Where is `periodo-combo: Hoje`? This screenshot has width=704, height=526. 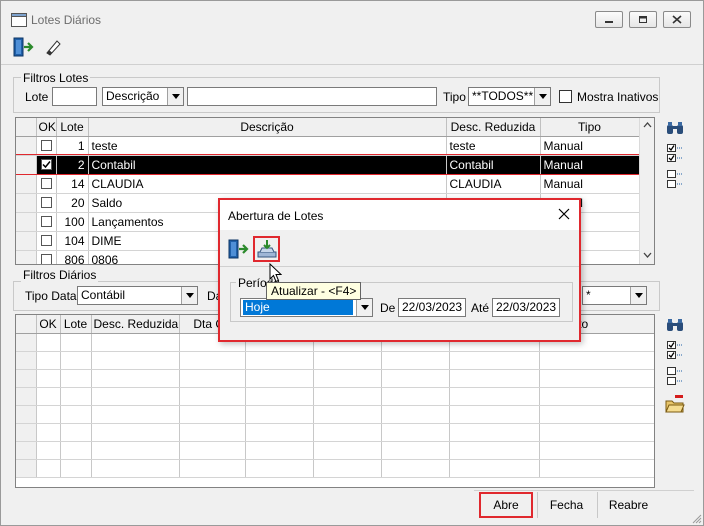 periodo-combo: Hoje is located at coordinates (306, 307).